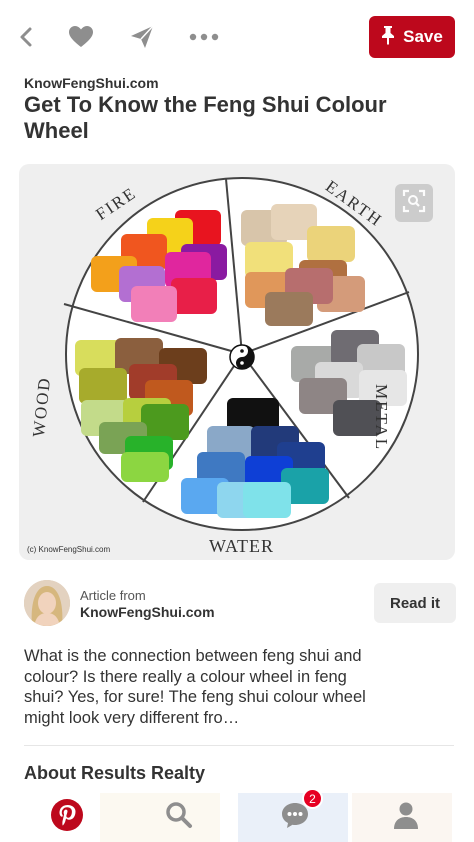 This screenshot has height=842, width=474. I want to click on profile-tab, so click(406, 817).